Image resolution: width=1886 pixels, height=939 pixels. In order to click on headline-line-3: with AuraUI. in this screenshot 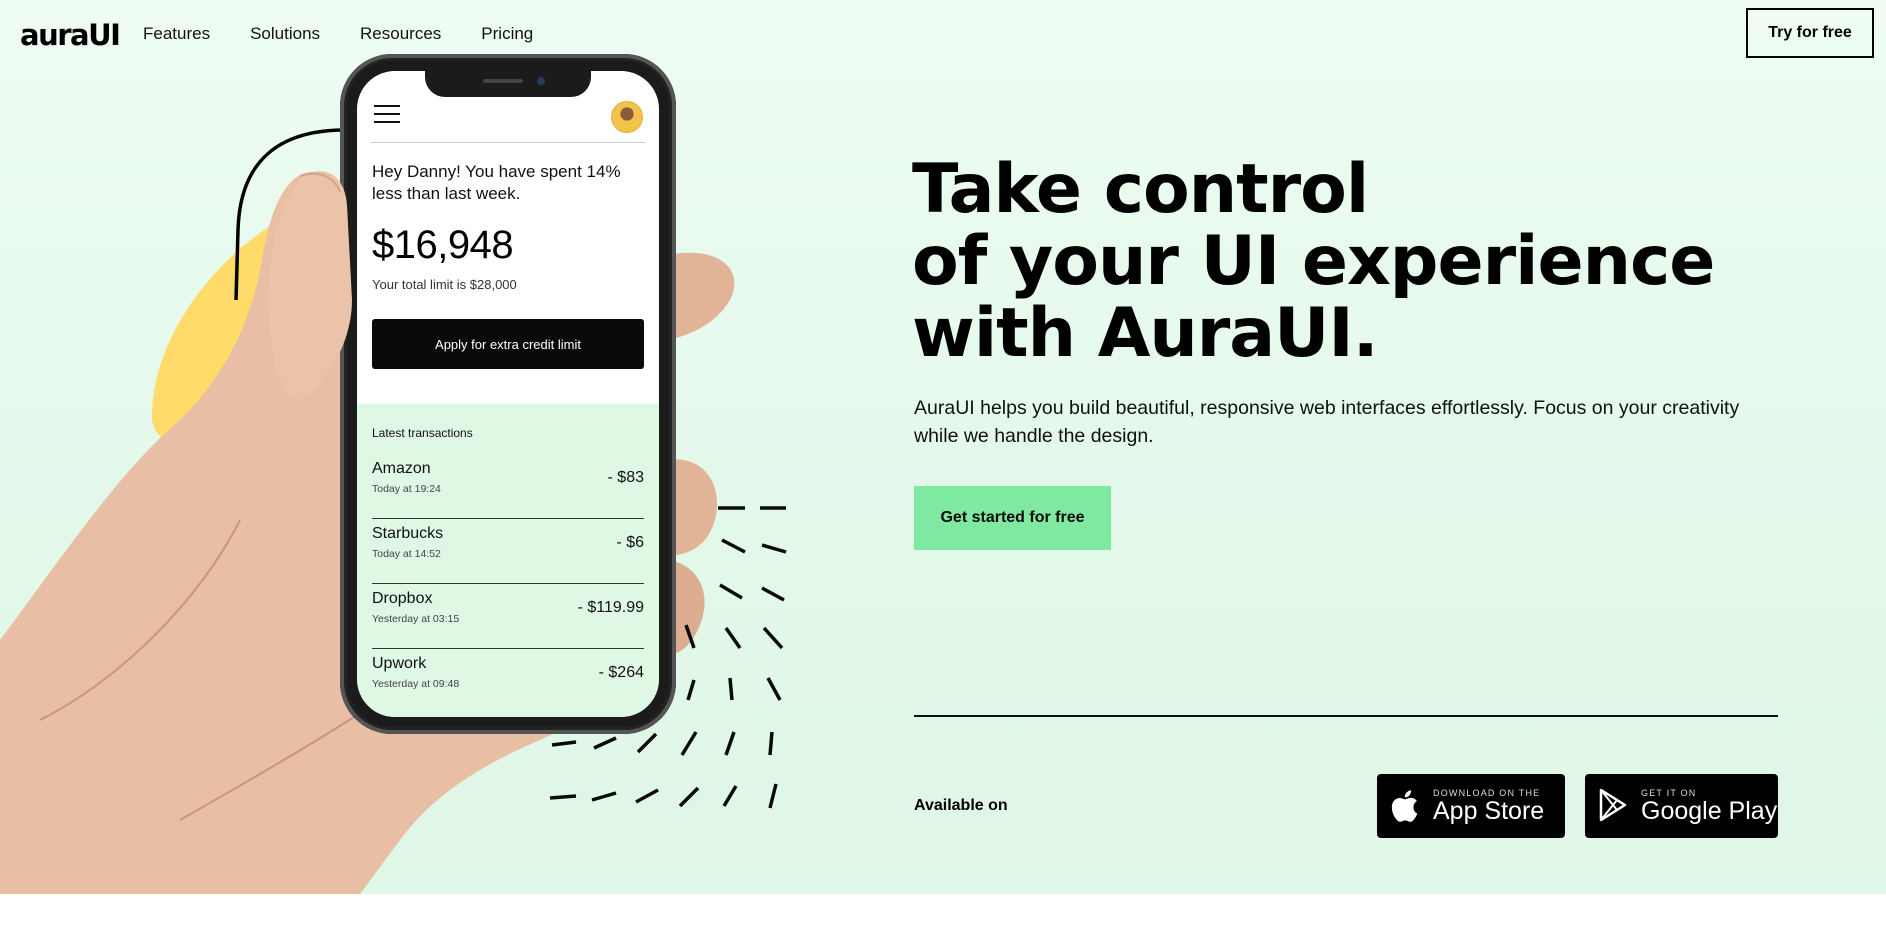, I will do `click(1145, 333)`.